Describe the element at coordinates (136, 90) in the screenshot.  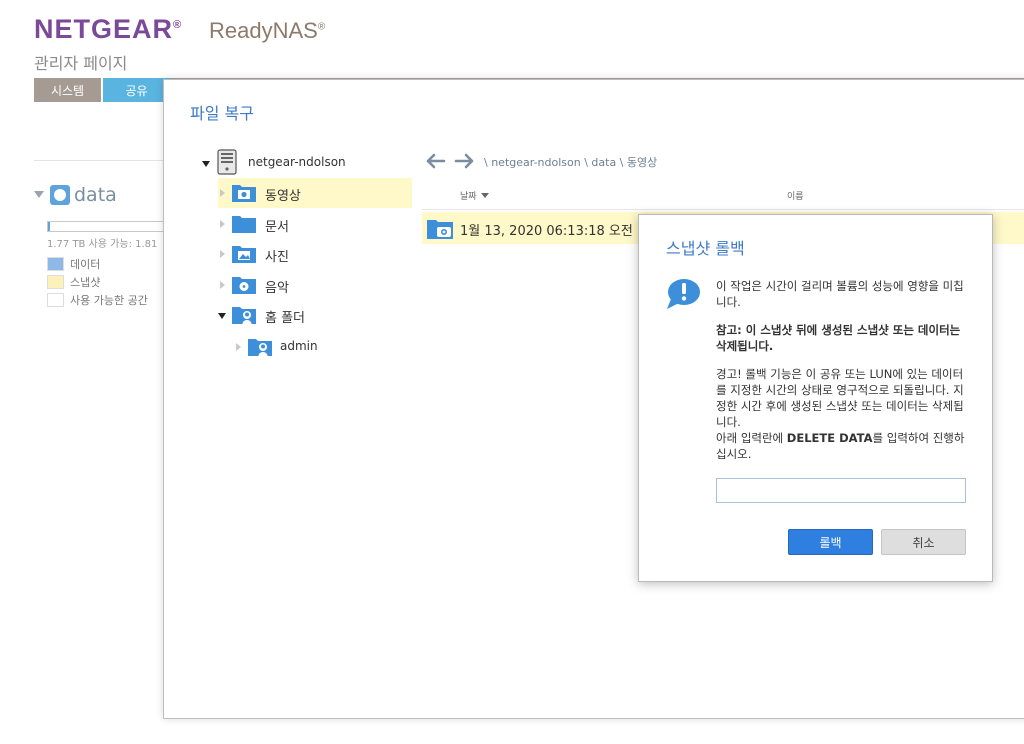
I see `tab-shares: 공유` at that location.